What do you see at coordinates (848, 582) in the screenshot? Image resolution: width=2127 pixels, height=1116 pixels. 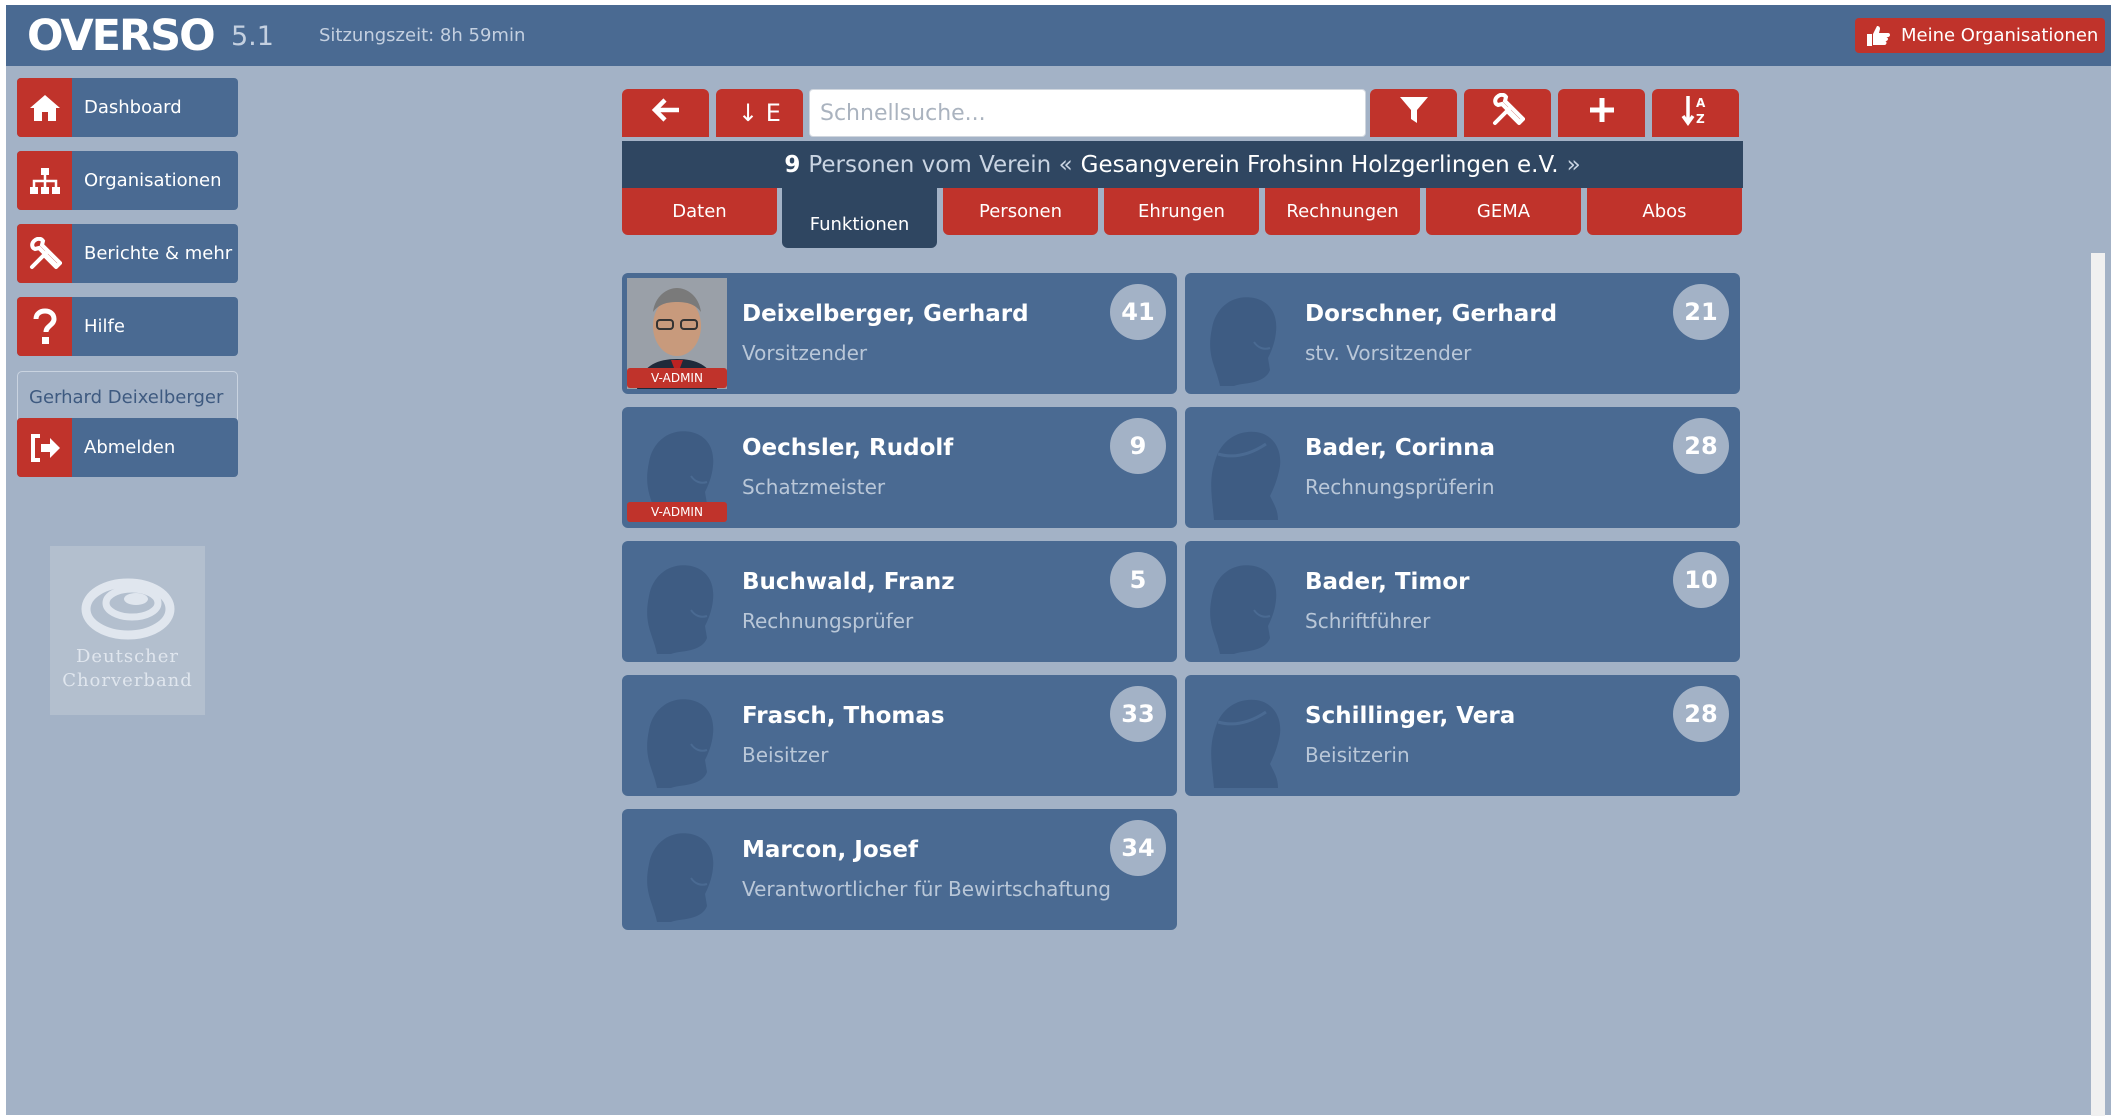 I see `person-name: Buchwald, Franz` at bounding box center [848, 582].